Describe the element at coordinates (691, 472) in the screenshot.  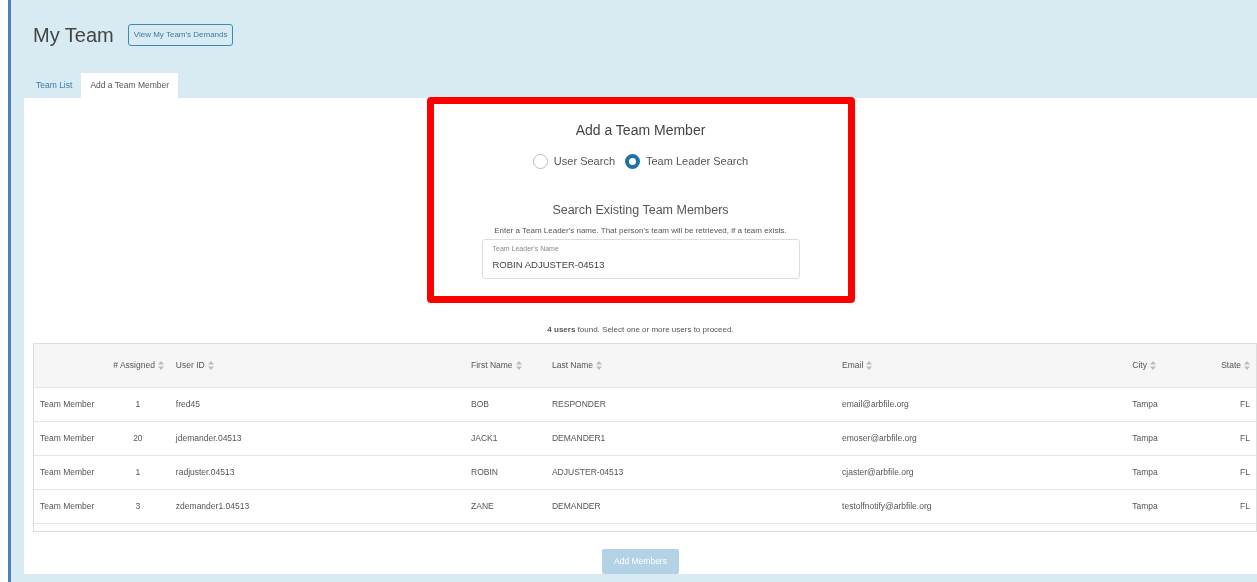
I see `table-cell: ADJUSTER-04513` at that location.